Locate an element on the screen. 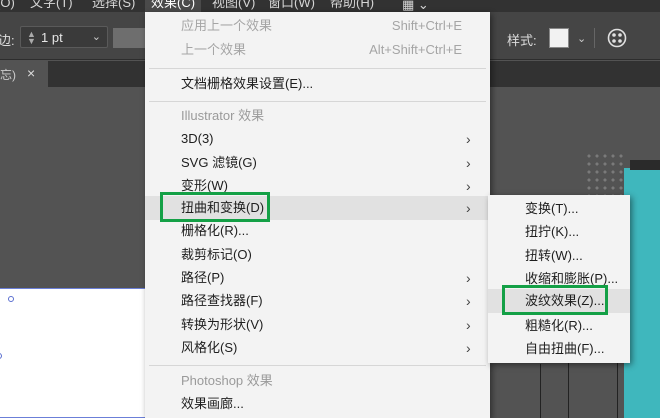  menu-select: 选择(S) is located at coordinates (113, 6).